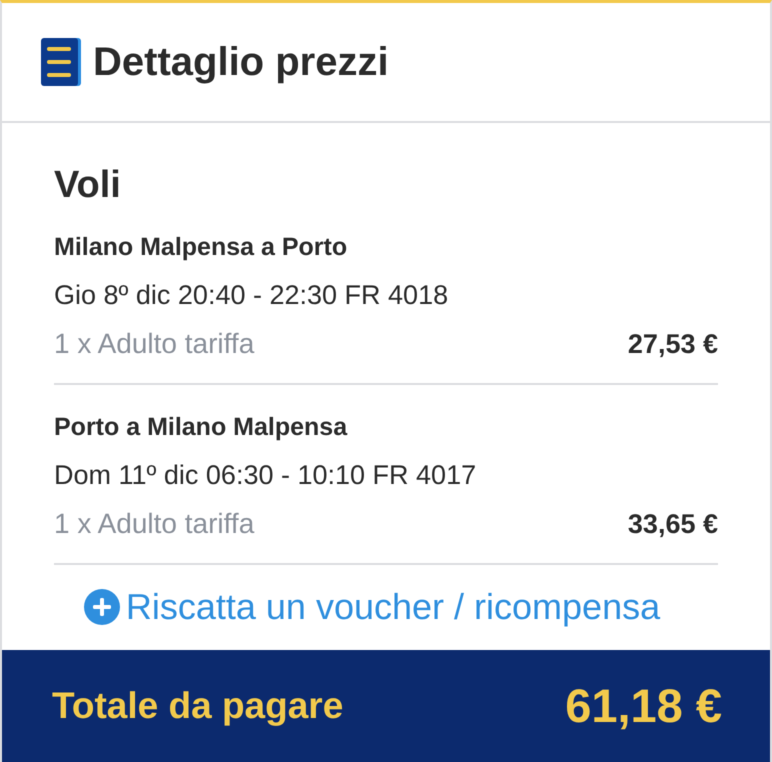 This screenshot has height=762, width=772. What do you see at coordinates (102, 607) in the screenshot?
I see `plus-circle-icon` at bounding box center [102, 607].